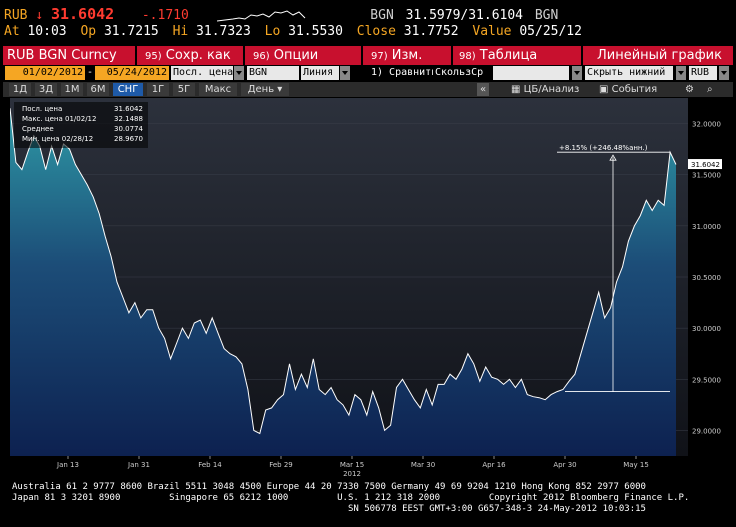 Image resolution: width=736 pixels, height=527 pixels. What do you see at coordinates (90, 73) in the screenshot?
I see `date-dash: -` at bounding box center [90, 73].